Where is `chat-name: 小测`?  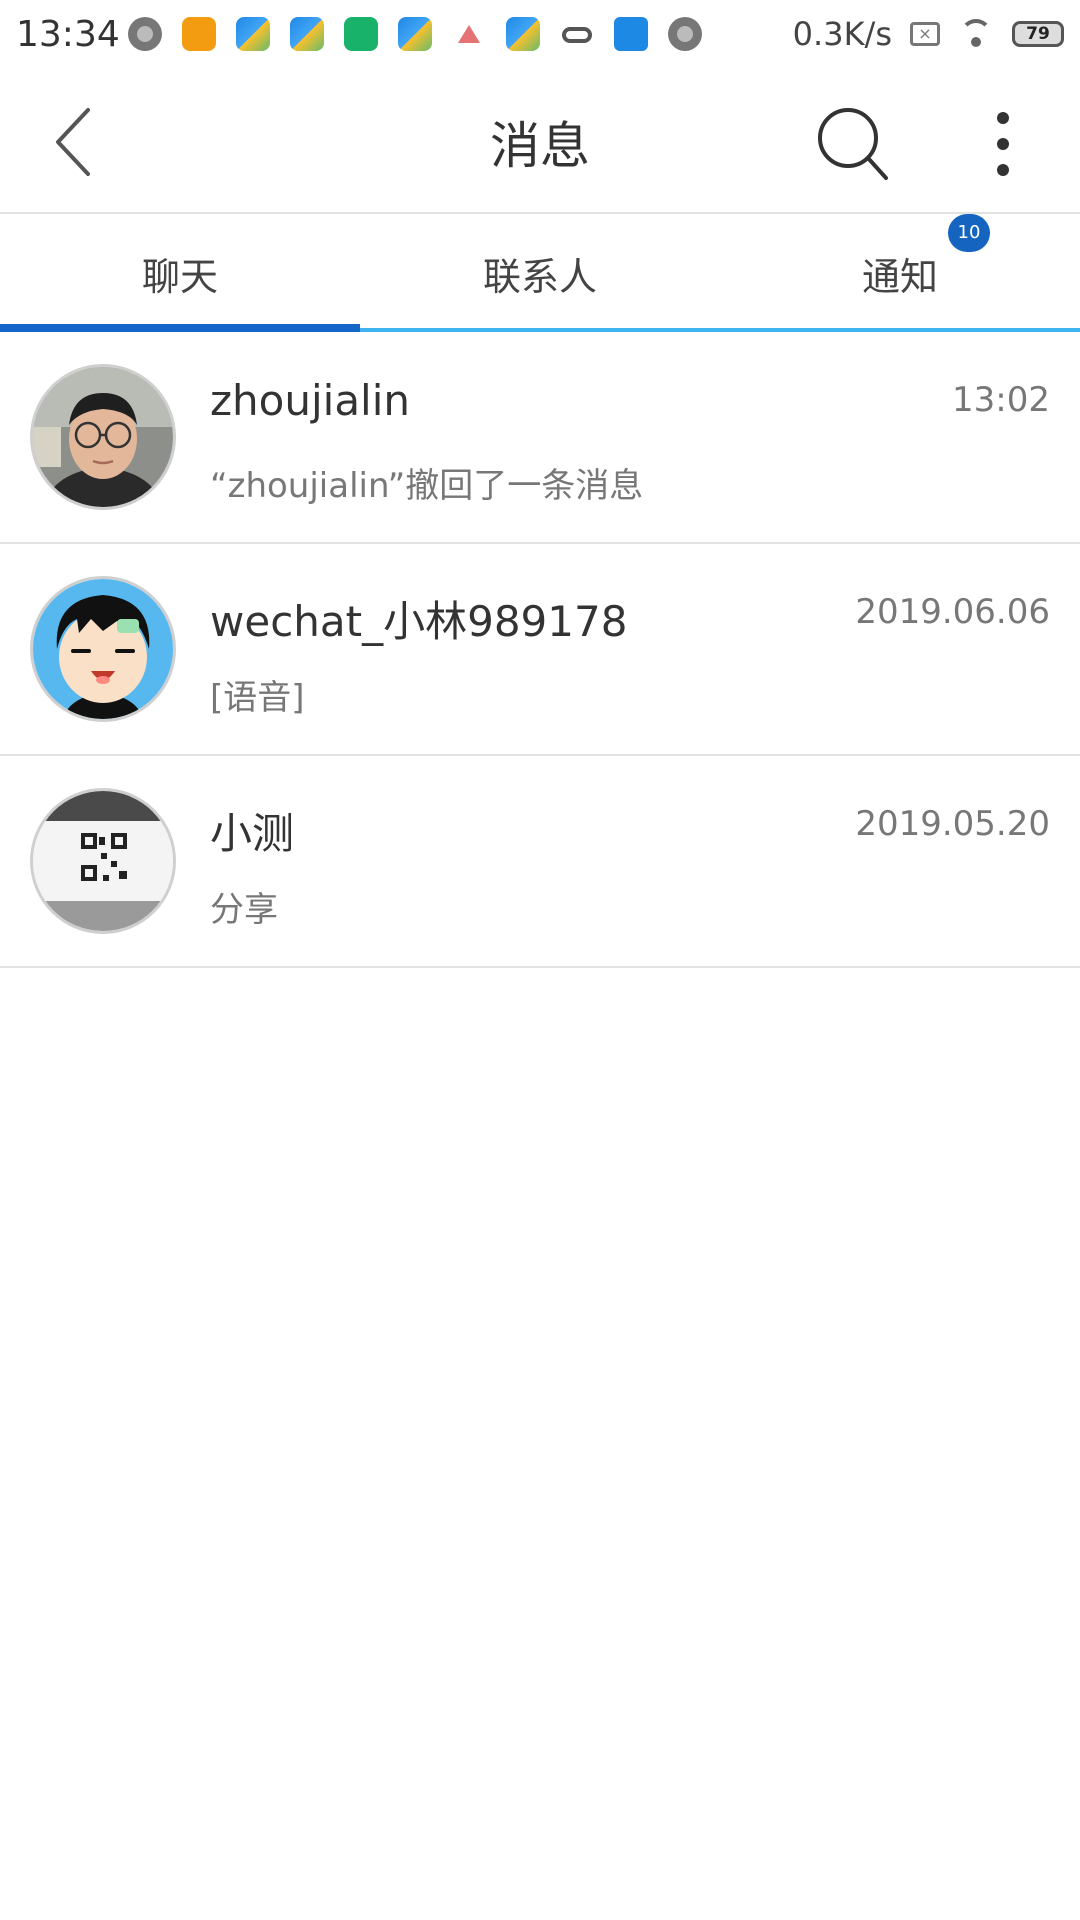 chat-name: 小测 is located at coordinates (252, 833).